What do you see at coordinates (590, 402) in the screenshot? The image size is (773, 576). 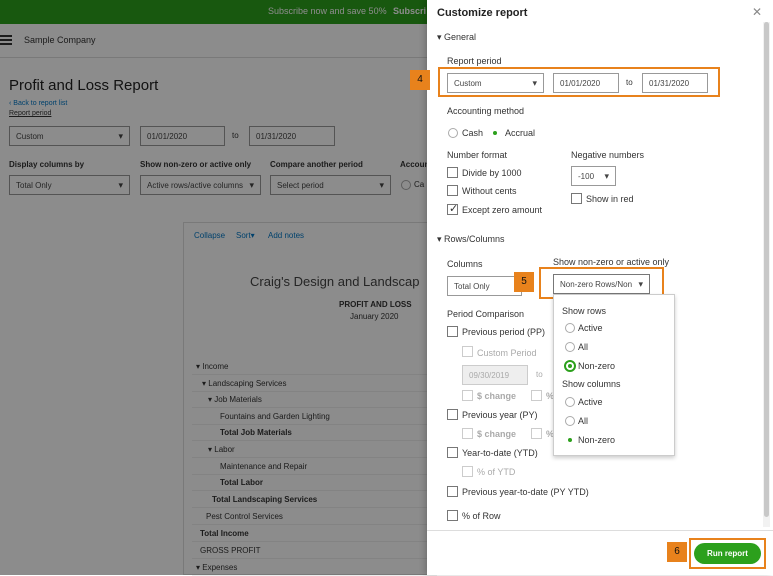 I see `columns-active-label: Active` at bounding box center [590, 402].